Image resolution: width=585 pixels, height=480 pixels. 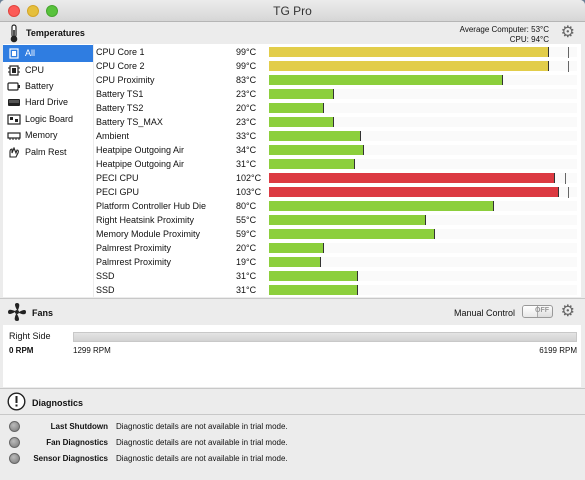 I want to click on sensor-name: Palmrest Proximity, so click(x=134, y=248).